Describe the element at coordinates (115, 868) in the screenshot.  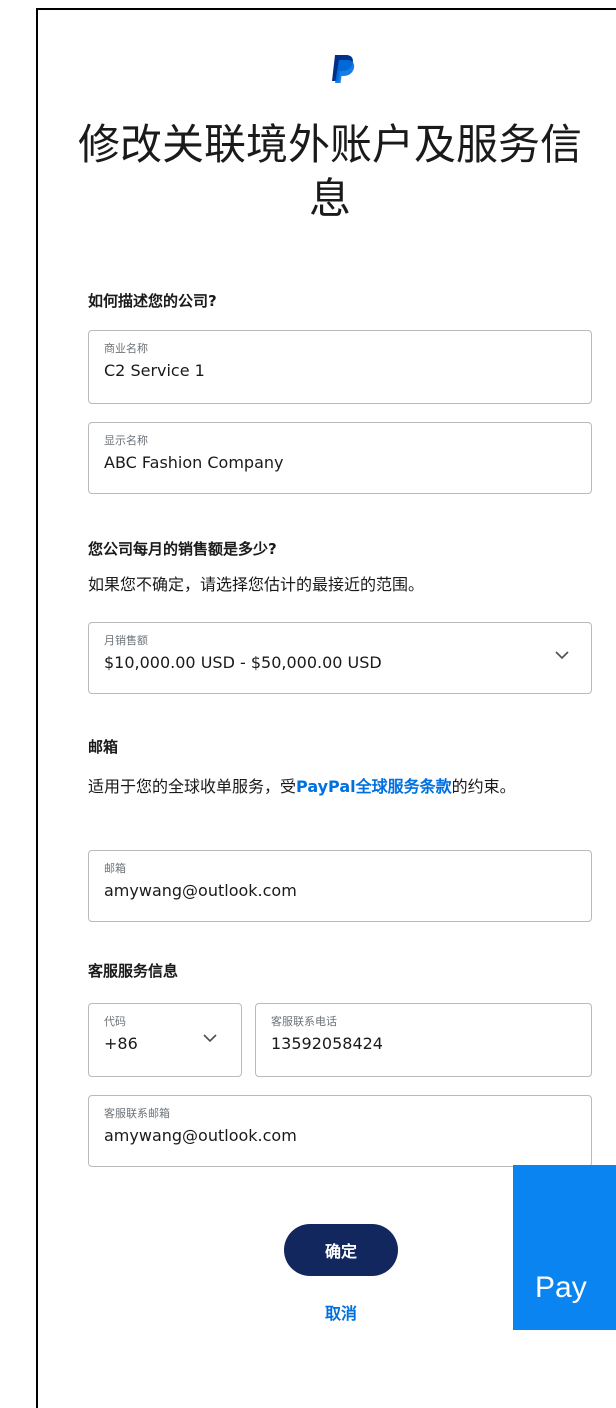
I see `email-label: 邮箱` at that location.